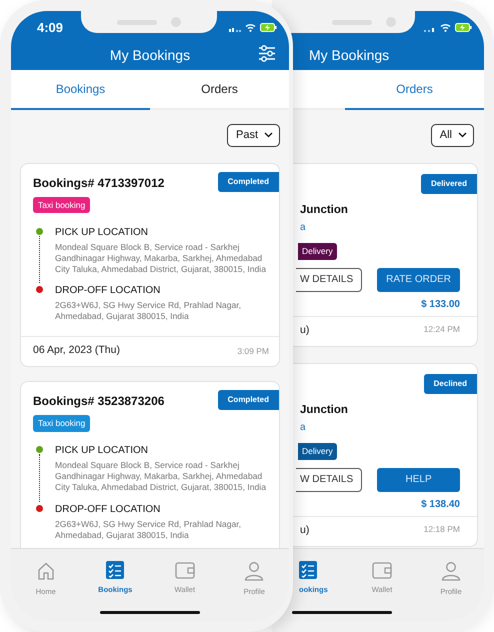 The width and height of the screenshot is (494, 632). What do you see at coordinates (267, 53) in the screenshot?
I see `filter-sliders-icon` at bounding box center [267, 53].